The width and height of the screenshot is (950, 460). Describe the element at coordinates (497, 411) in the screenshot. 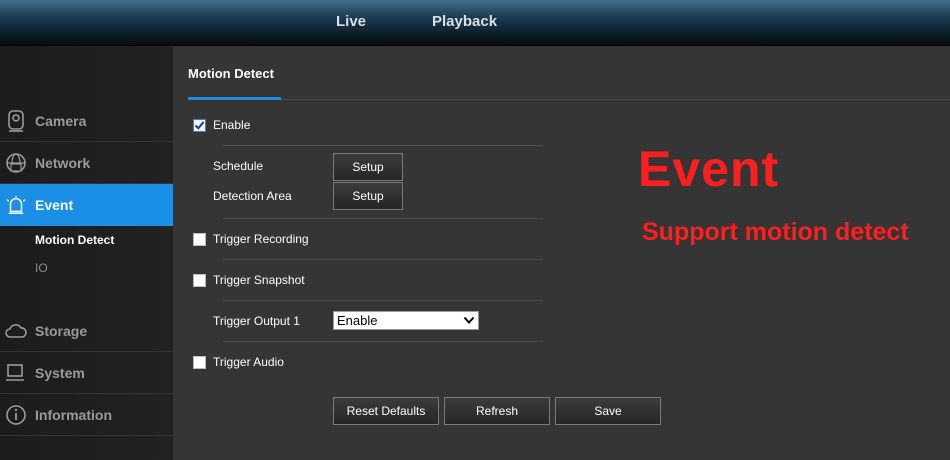

I see `refresh-button: Refresh` at that location.